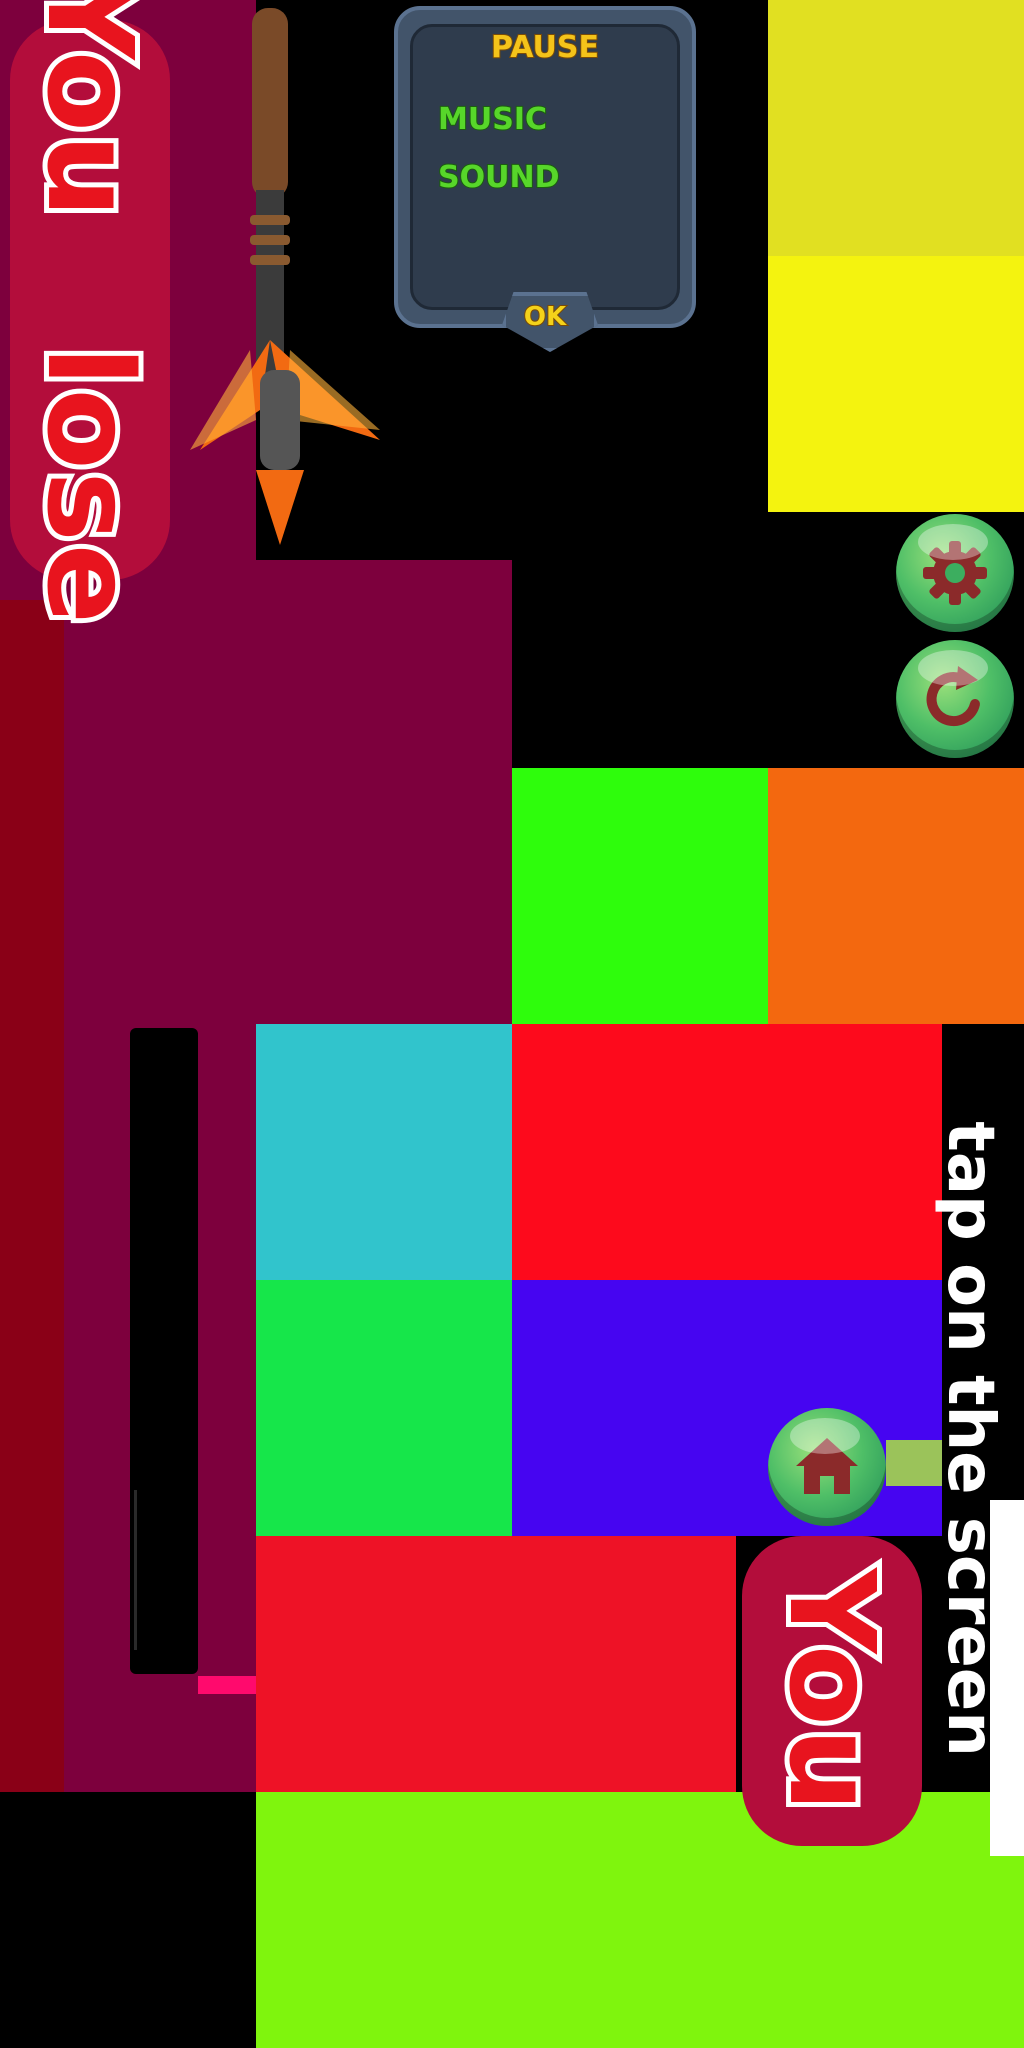 The height and width of the screenshot is (2048, 1024). I want to click on crimson-block, so click(496, 1664).